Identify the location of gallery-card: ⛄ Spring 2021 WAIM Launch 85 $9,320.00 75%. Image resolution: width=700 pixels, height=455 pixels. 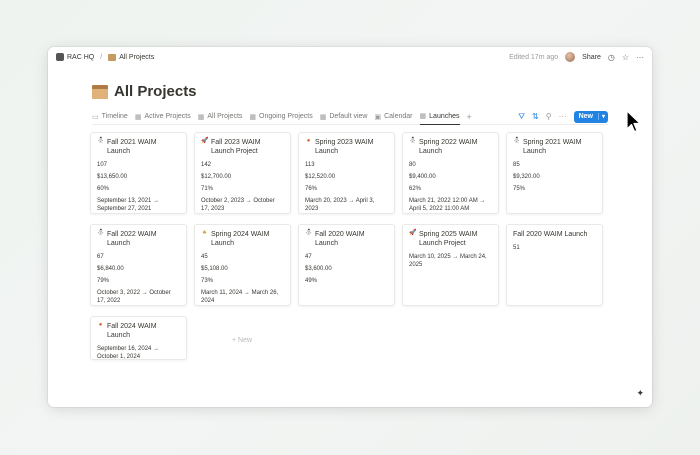
(554, 173).